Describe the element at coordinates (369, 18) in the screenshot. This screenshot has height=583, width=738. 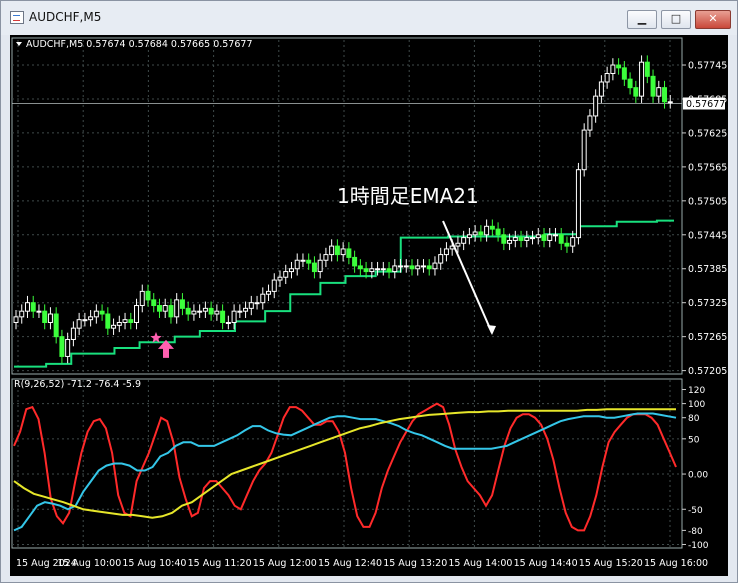
I see `title-bar: AUDCHF,M5 ▁ □ ✕` at that location.